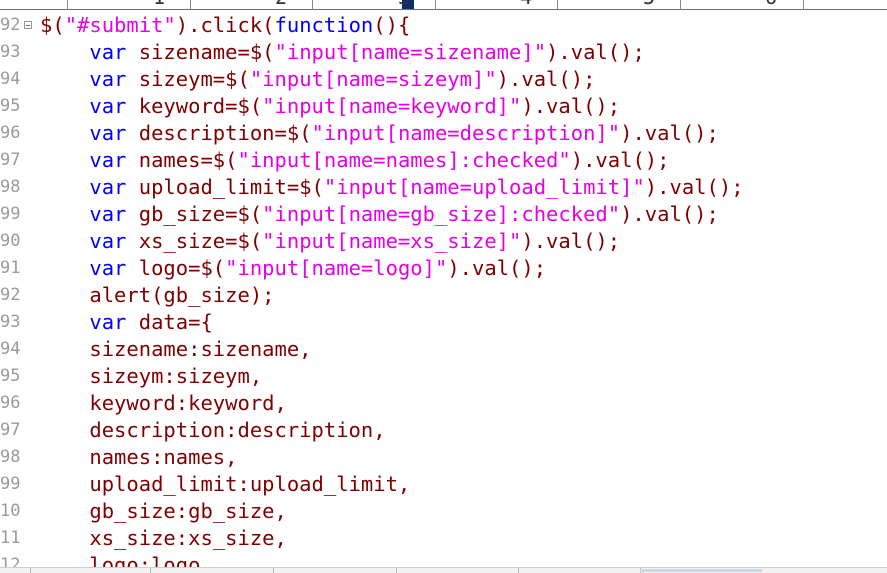 The height and width of the screenshot is (573, 887). Describe the element at coordinates (392, 25) in the screenshot. I see `code-token: (){` at that location.